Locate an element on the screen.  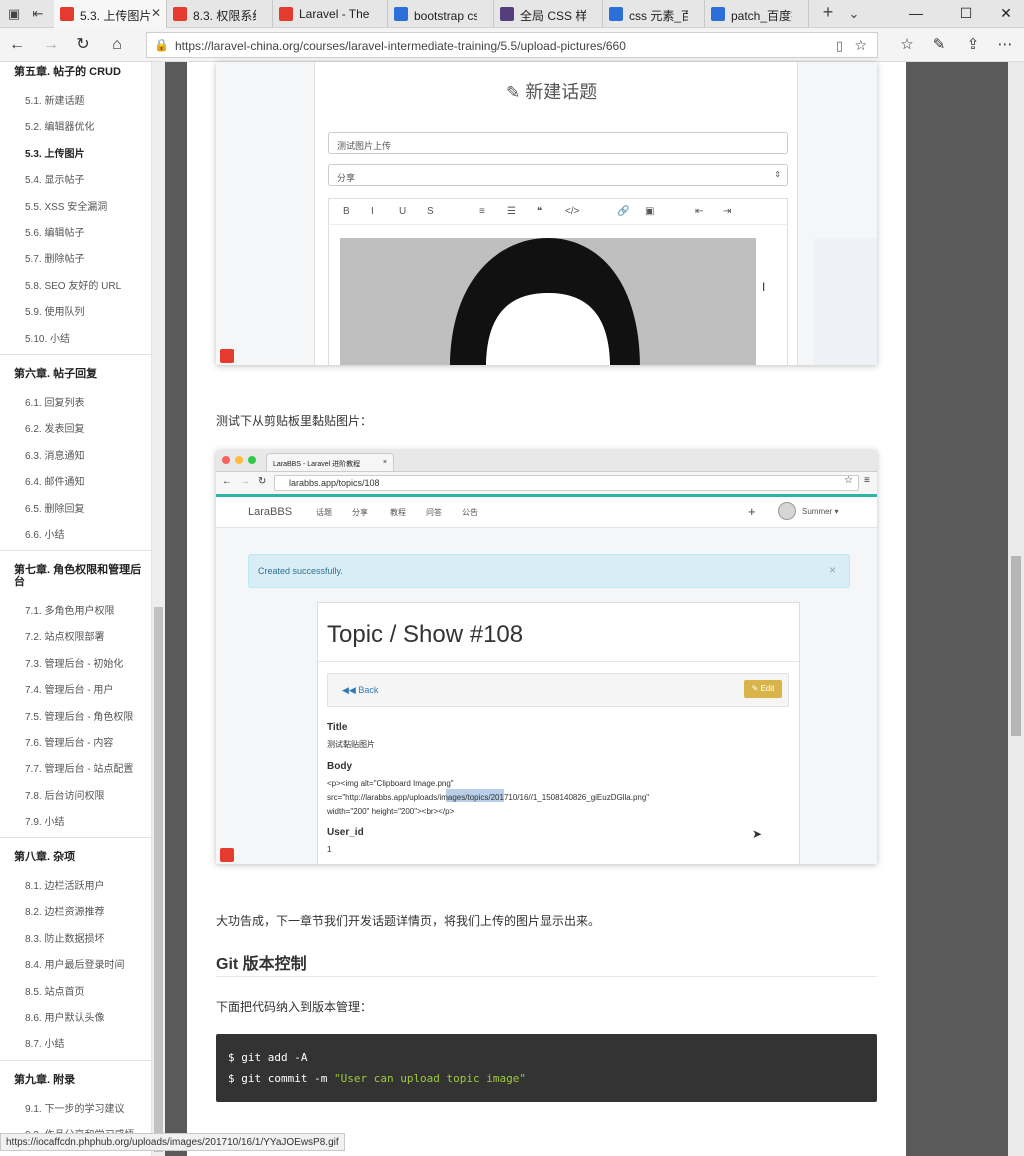
editor-tool-icon: </> is located at coordinates (572, 211).